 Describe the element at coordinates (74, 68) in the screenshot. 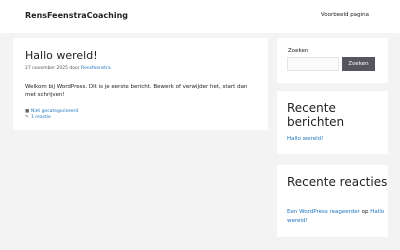

I see `post-meta-by: door` at that location.